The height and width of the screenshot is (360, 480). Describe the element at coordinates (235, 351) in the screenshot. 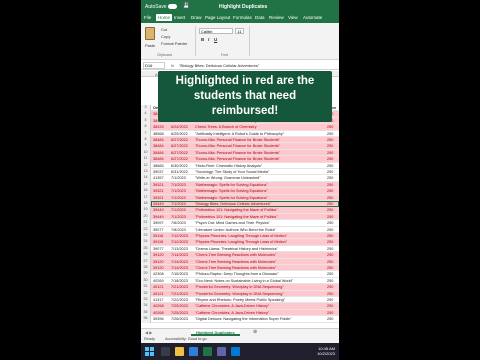

I see `outlook-icon` at that location.